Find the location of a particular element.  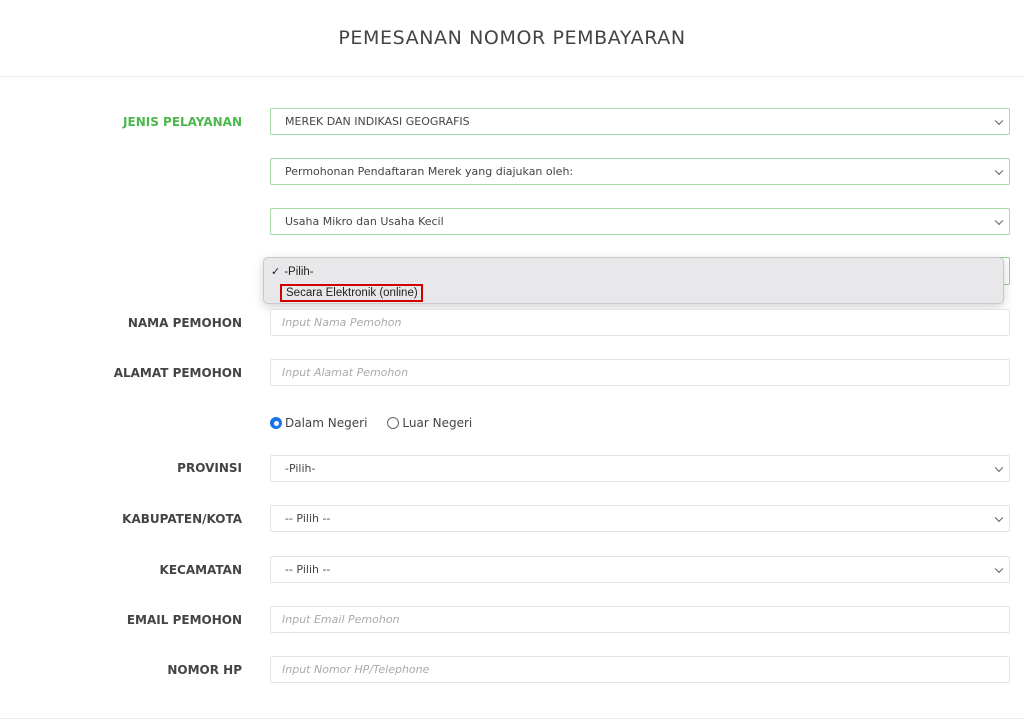

alamat-pemohon-label: ALAMAT PEMOHON is located at coordinates (177, 373).